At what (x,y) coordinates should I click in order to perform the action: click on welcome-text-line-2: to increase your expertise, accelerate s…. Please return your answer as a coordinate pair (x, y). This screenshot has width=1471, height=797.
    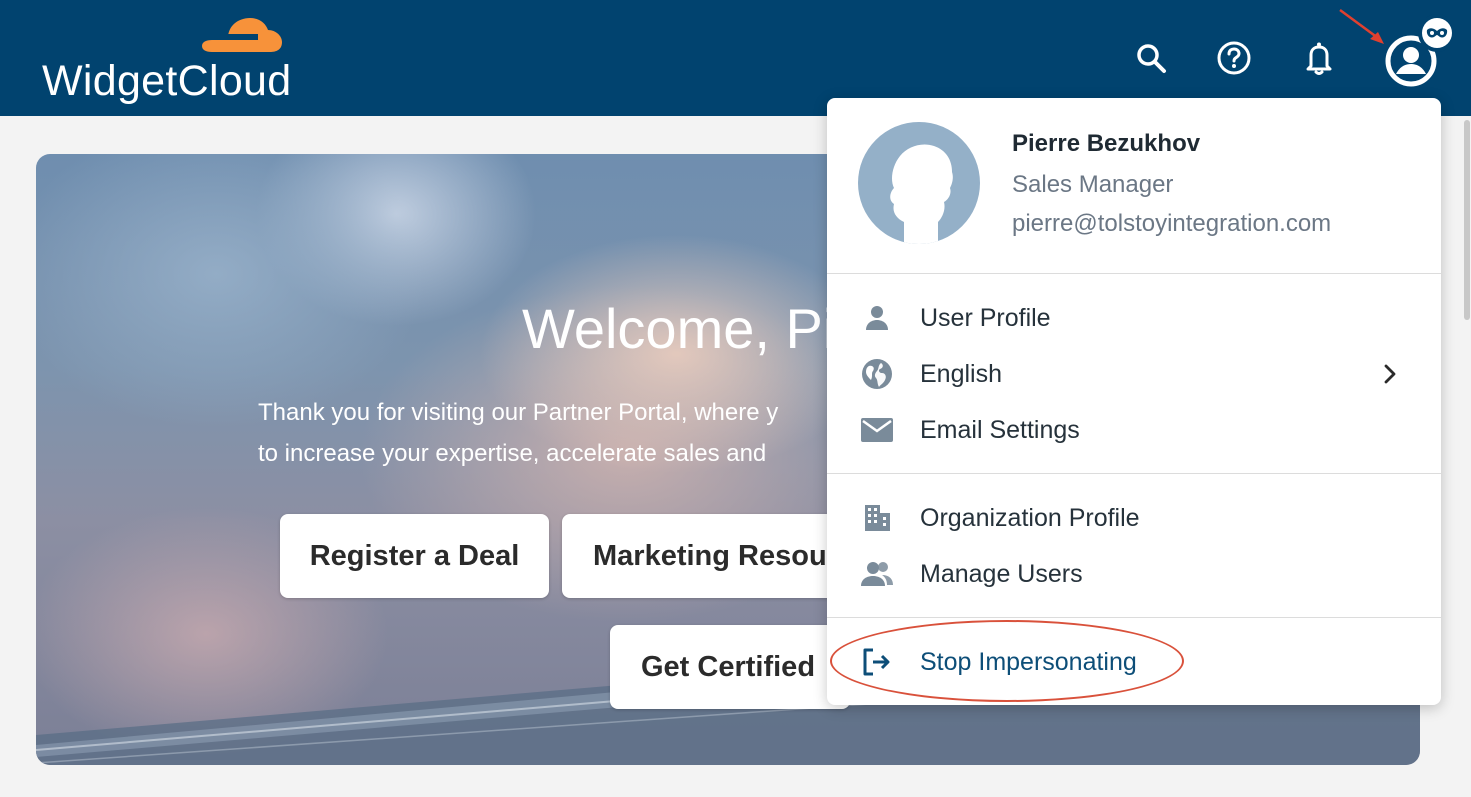
    Looking at the image, I should click on (512, 453).